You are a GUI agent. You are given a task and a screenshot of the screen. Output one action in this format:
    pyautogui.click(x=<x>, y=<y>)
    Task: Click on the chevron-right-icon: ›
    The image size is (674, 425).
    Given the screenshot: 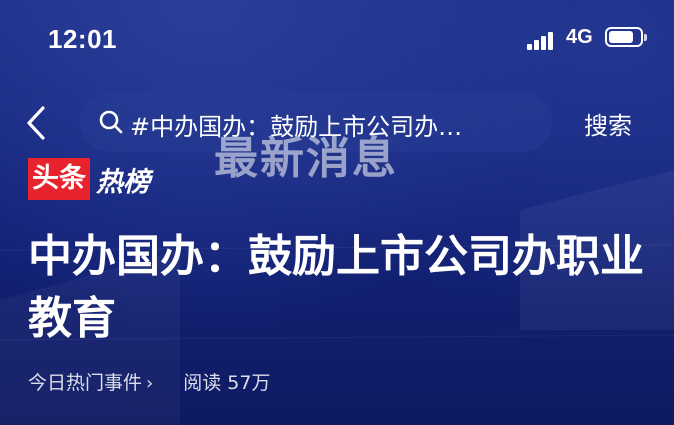 What is the action you would take?
    pyautogui.click(x=150, y=383)
    